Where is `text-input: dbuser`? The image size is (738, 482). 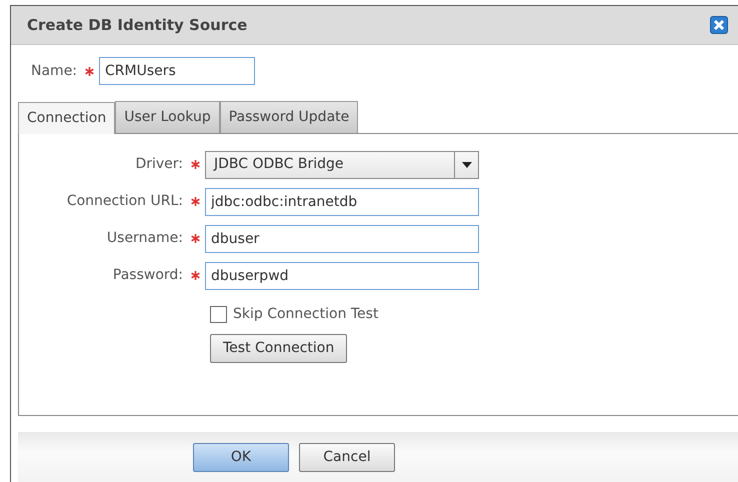
text-input: dbuser is located at coordinates (342, 238).